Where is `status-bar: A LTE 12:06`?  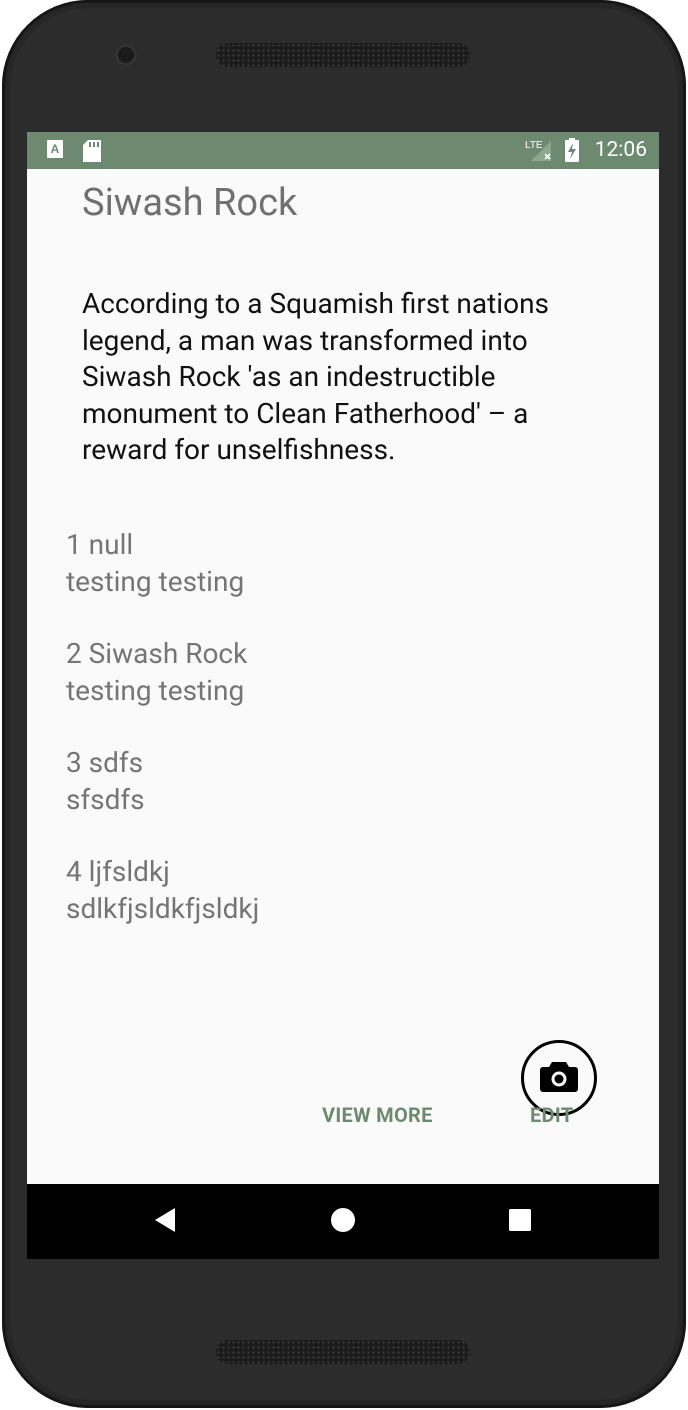
status-bar: A LTE 12:06 is located at coordinates (343, 150).